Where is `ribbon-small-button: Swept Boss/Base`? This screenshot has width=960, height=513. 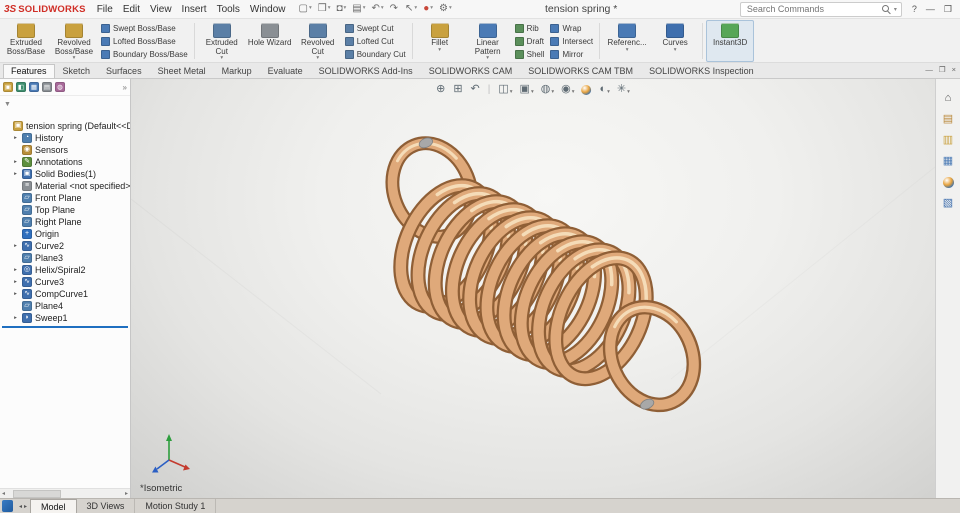
ribbon-small-button: Swept Boss/Base is located at coordinates (144, 28).